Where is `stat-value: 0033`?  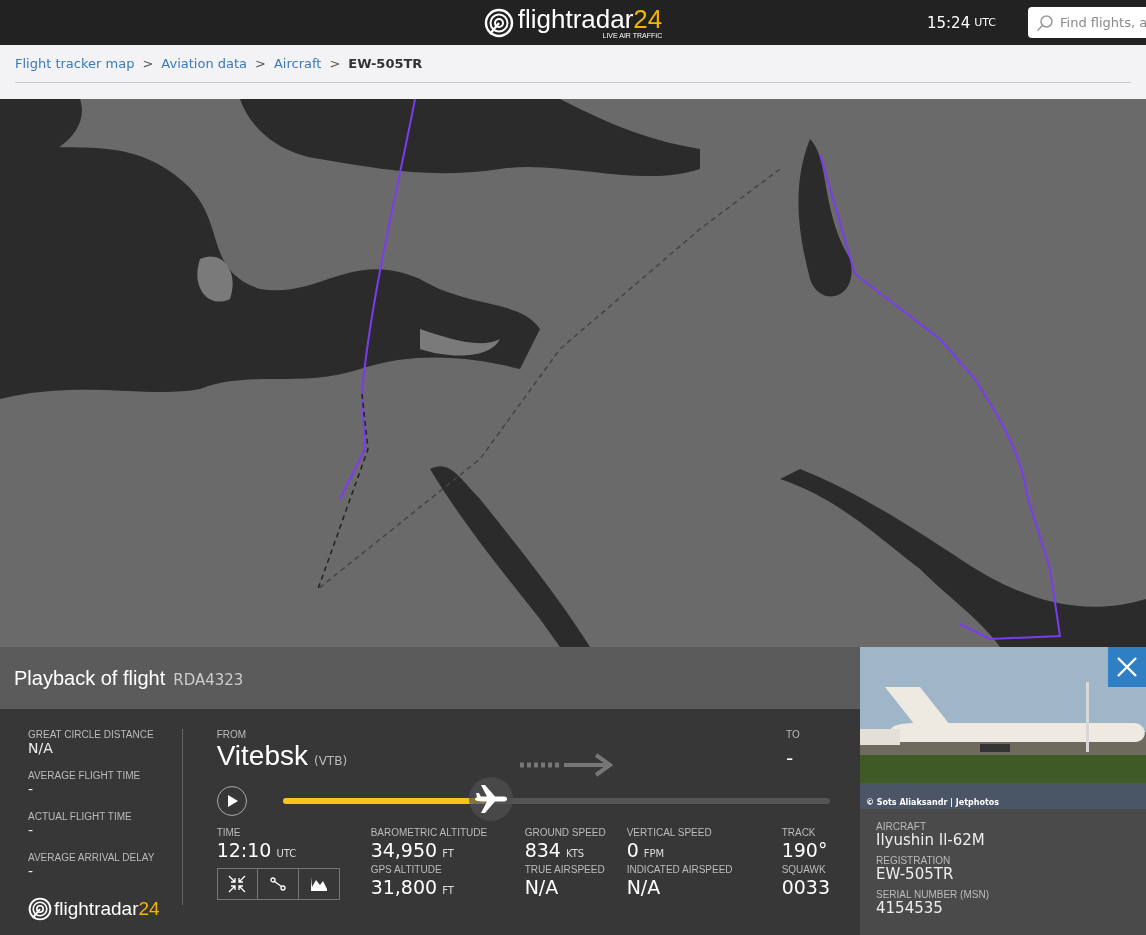 stat-value: 0033 is located at coordinates (805, 887).